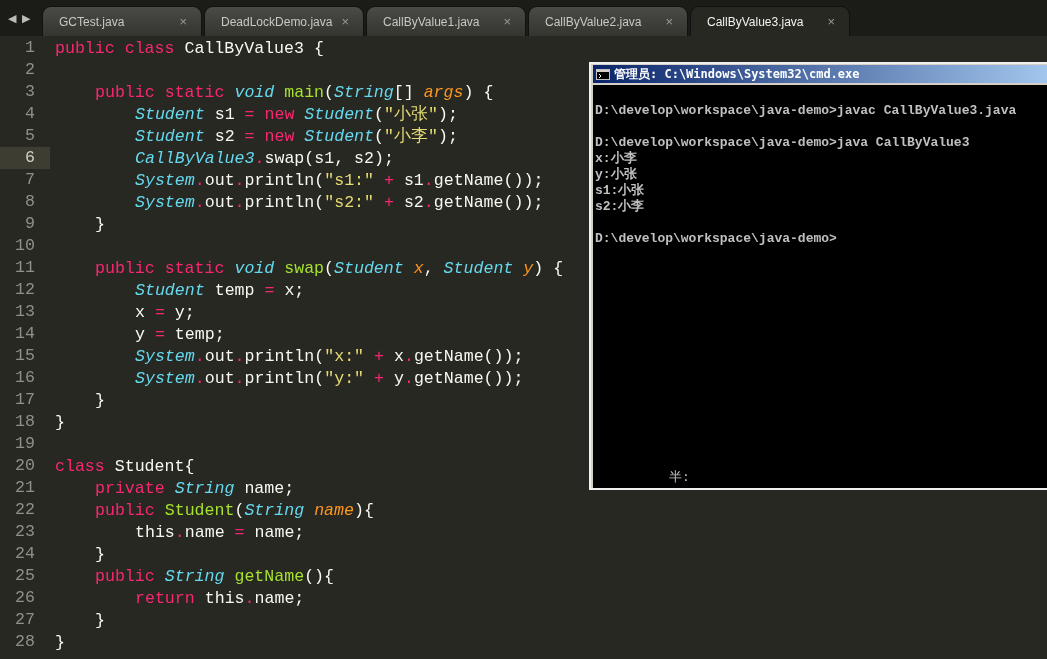 This screenshot has height=659, width=1047. Describe the element at coordinates (125, 466) in the screenshot. I see `code-line: class Student{` at that location.